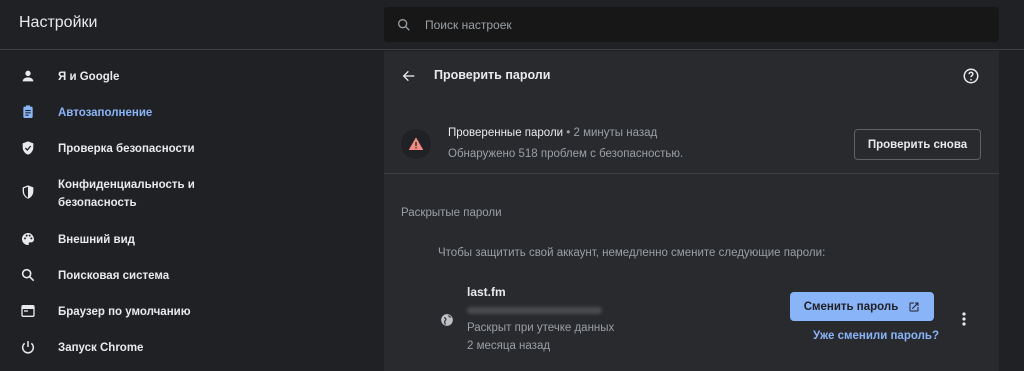  I want to click on more-vert-icon, so click(964, 319).